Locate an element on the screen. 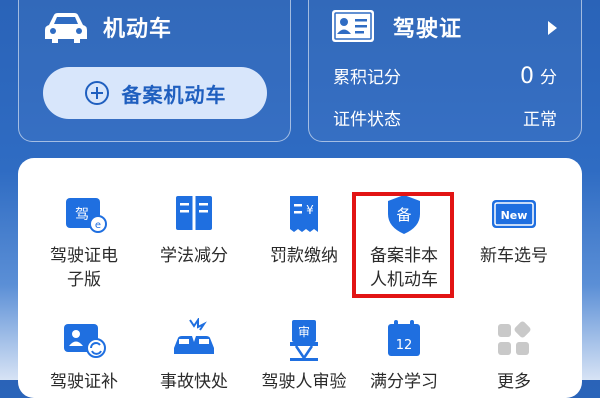  service-label: 更多 is located at coordinates (514, 382).